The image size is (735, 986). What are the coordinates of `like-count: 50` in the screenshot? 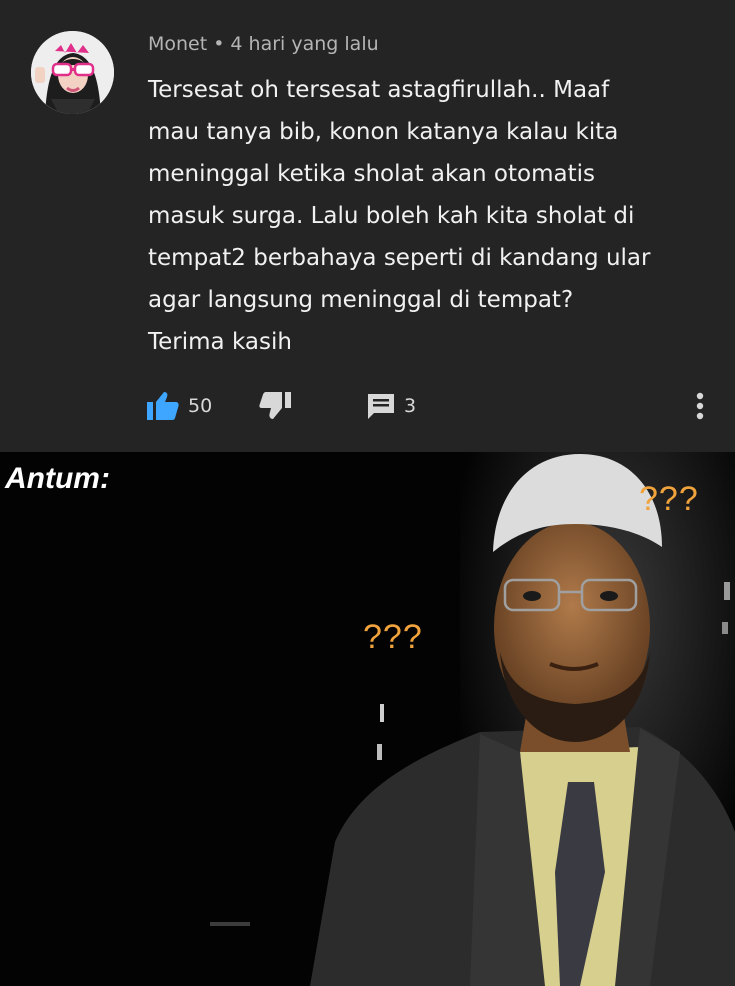 It's located at (200, 406).